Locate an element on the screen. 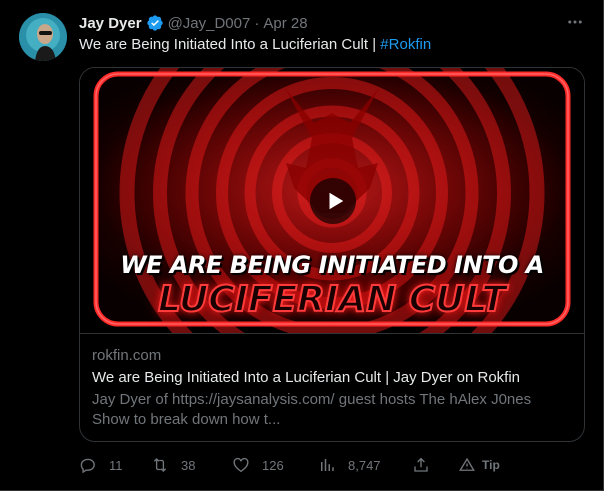 This screenshot has height=491, width=604. avatar-image is located at coordinates (43, 37).